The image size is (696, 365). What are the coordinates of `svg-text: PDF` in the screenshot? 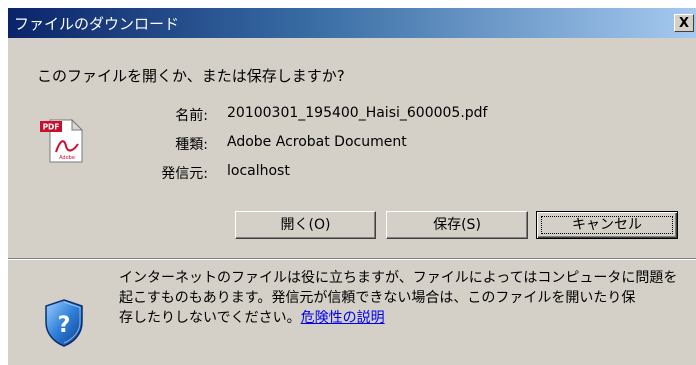 It's located at (51, 127).